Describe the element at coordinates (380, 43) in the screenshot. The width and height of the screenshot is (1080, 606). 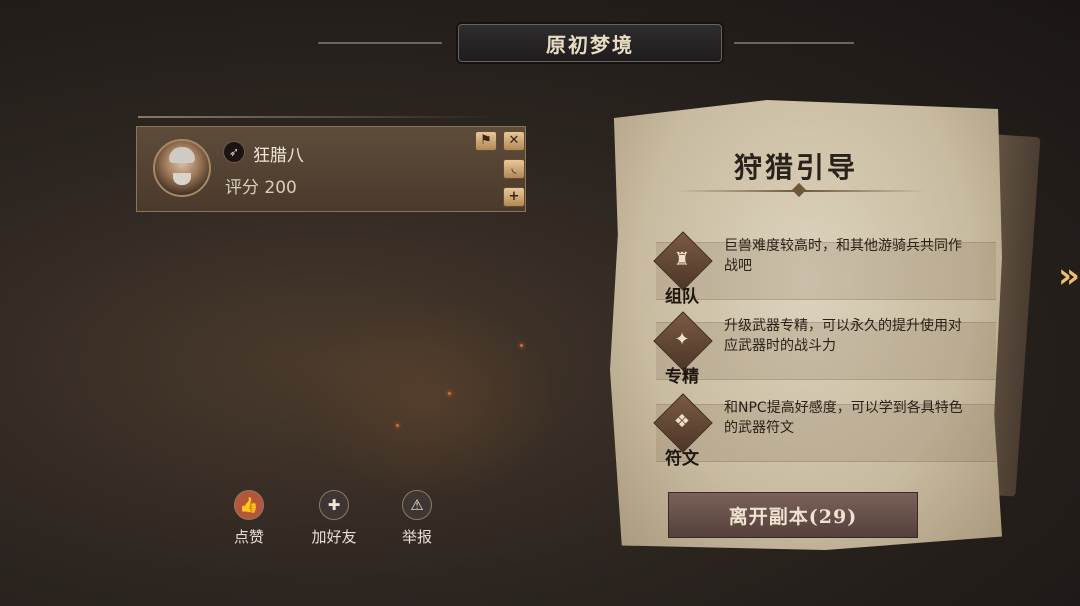
I see `title-line-left` at that location.